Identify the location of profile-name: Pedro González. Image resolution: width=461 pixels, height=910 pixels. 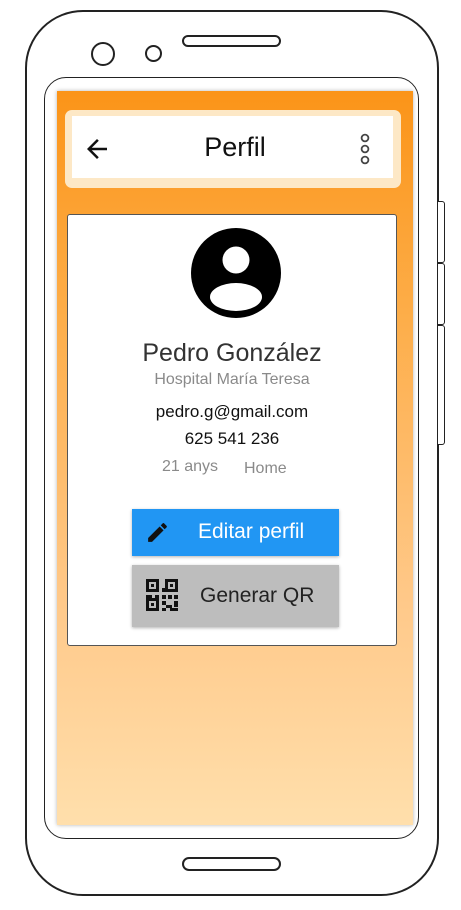
(232, 353).